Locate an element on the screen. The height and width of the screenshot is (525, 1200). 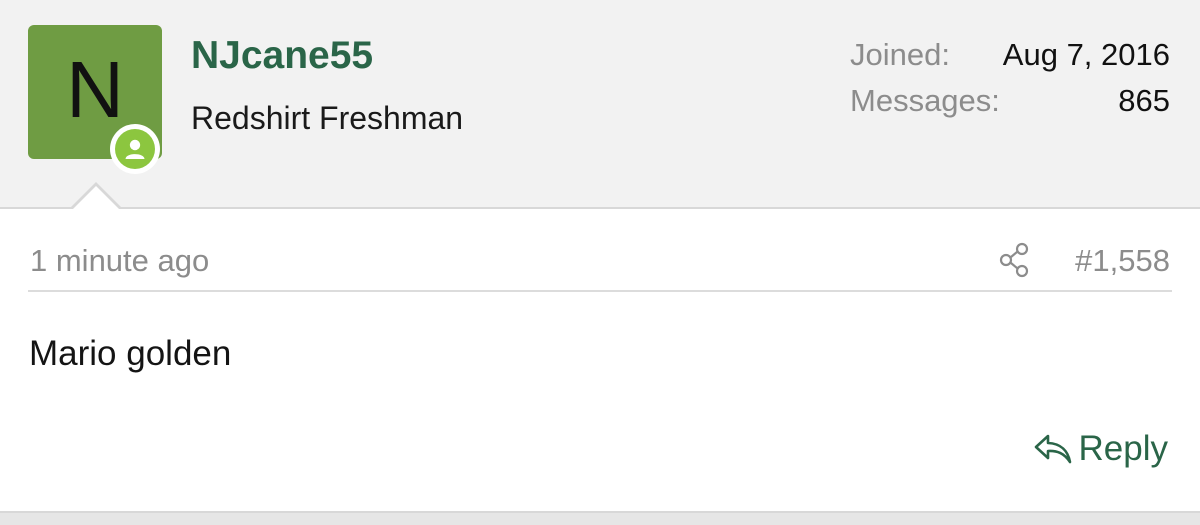
reply-button: Reply is located at coordinates (1100, 449).